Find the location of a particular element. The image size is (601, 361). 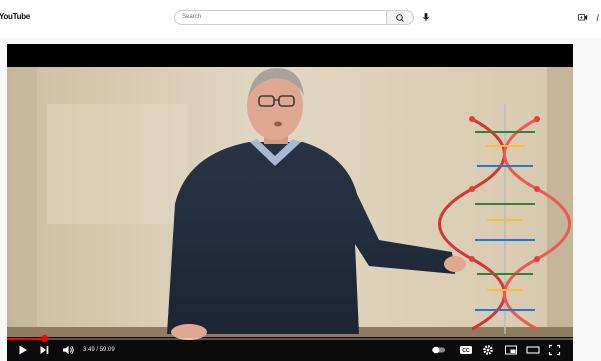

svg-text: CC is located at coordinates (466, 351).